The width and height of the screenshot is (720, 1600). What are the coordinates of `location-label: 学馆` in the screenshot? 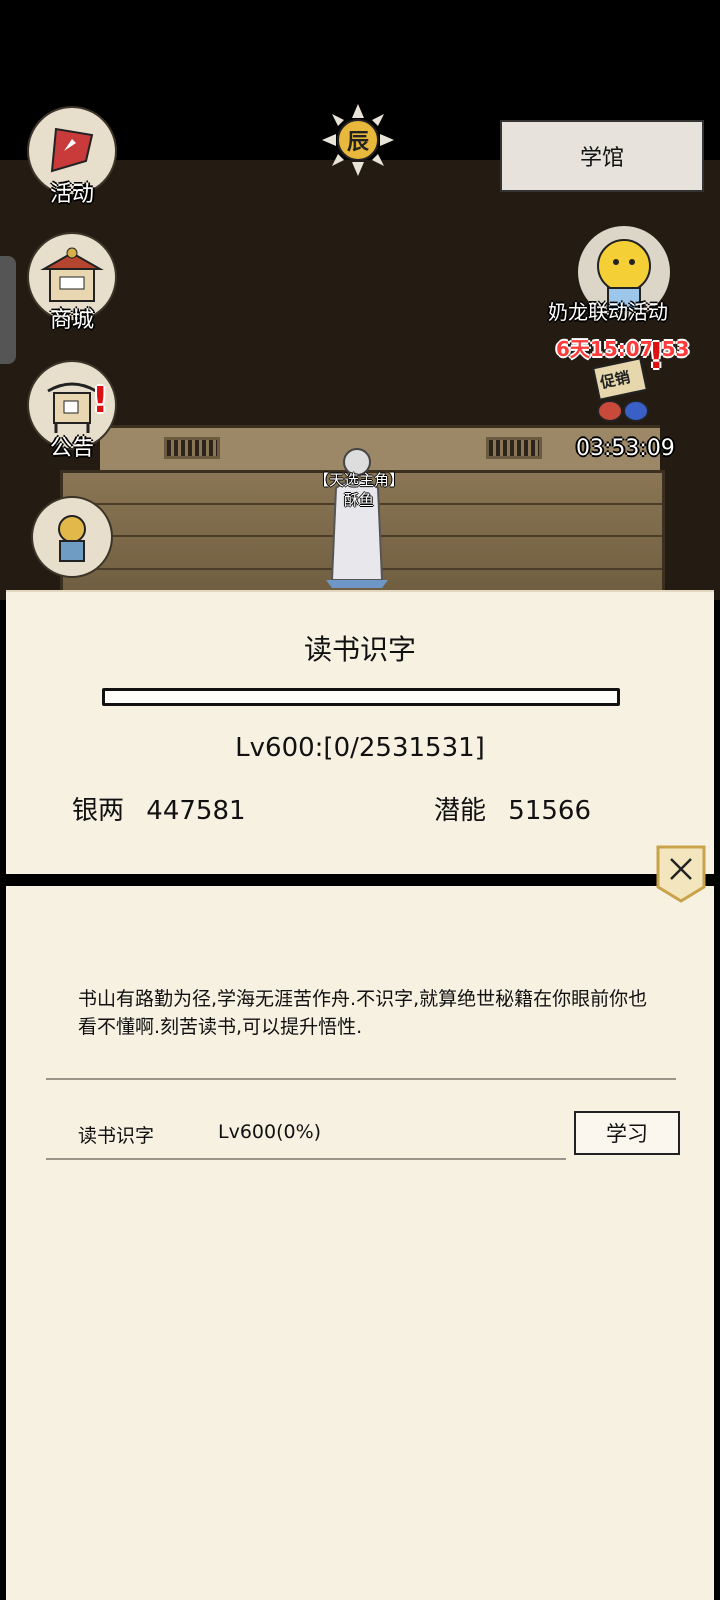 It's located at (601, 158).